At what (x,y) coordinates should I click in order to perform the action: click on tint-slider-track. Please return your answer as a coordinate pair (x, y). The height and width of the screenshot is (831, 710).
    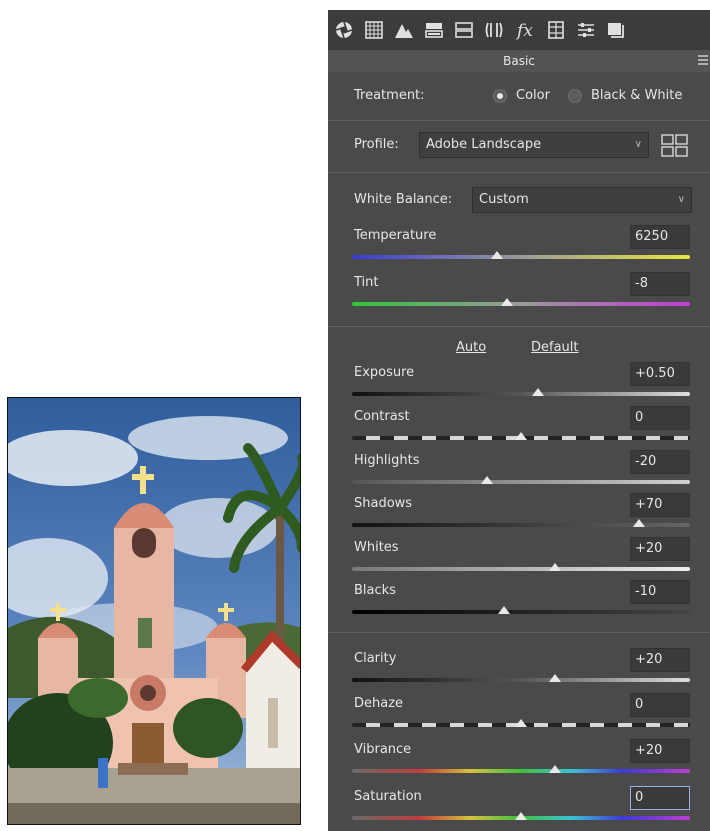
    Looking at the image, I should click on (521, 304).